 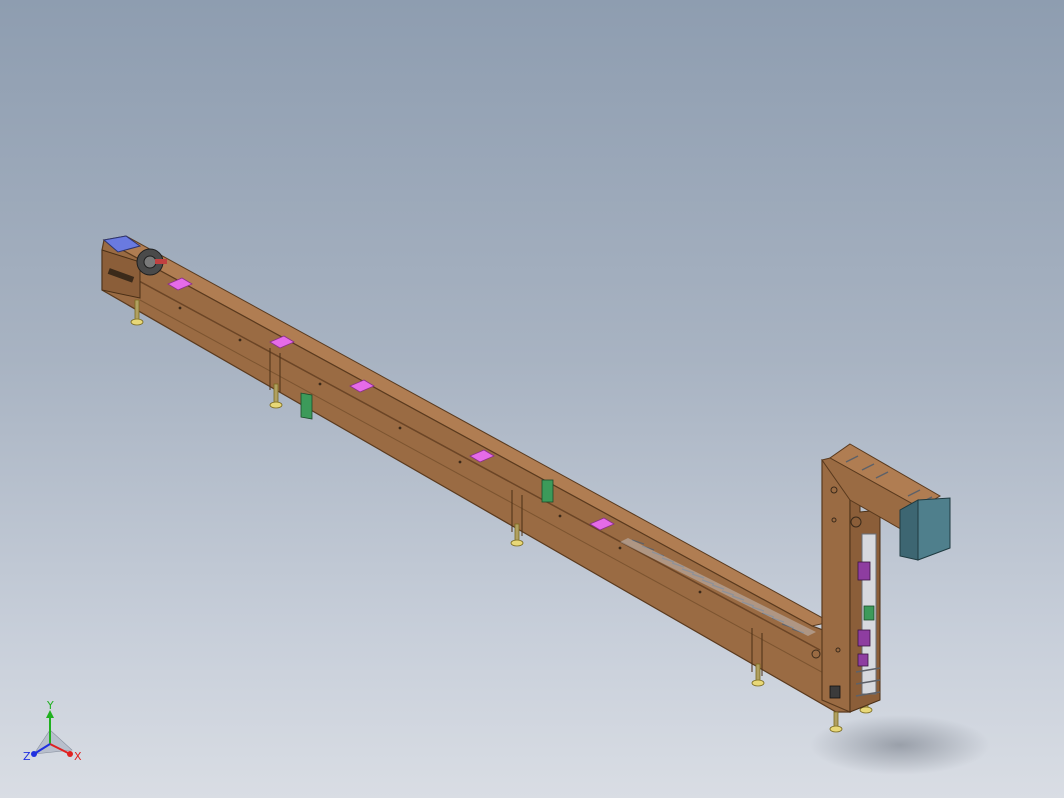 I want to click on drive-motor-side, so click(x=909, y=530).